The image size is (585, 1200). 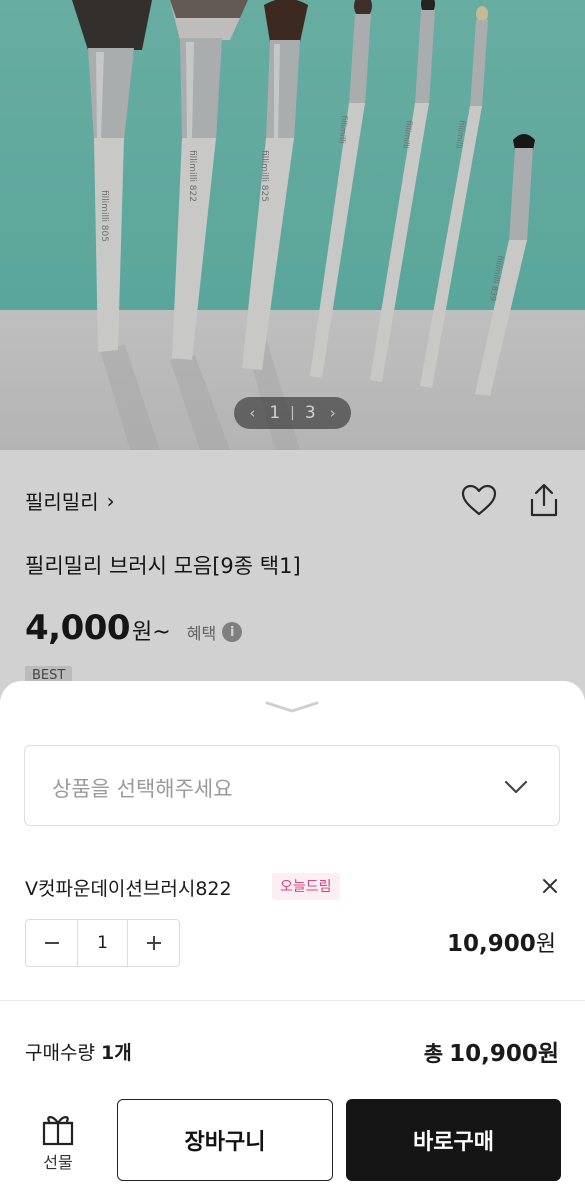 What do you see at coordinates (550, 886) in the screenshot?
I see `close-icon` at bounding box center [550, 886].